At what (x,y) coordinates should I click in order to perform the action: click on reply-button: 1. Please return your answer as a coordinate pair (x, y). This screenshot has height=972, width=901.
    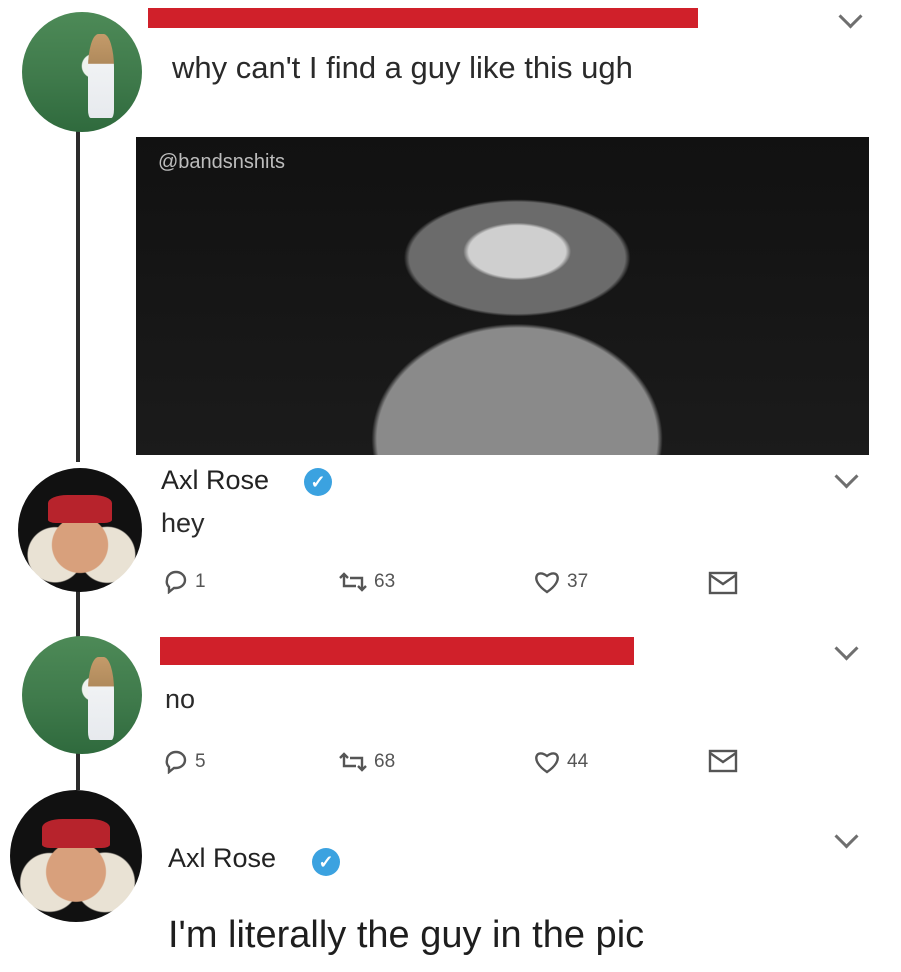
    Looking at the image, I should click on (184, 582).